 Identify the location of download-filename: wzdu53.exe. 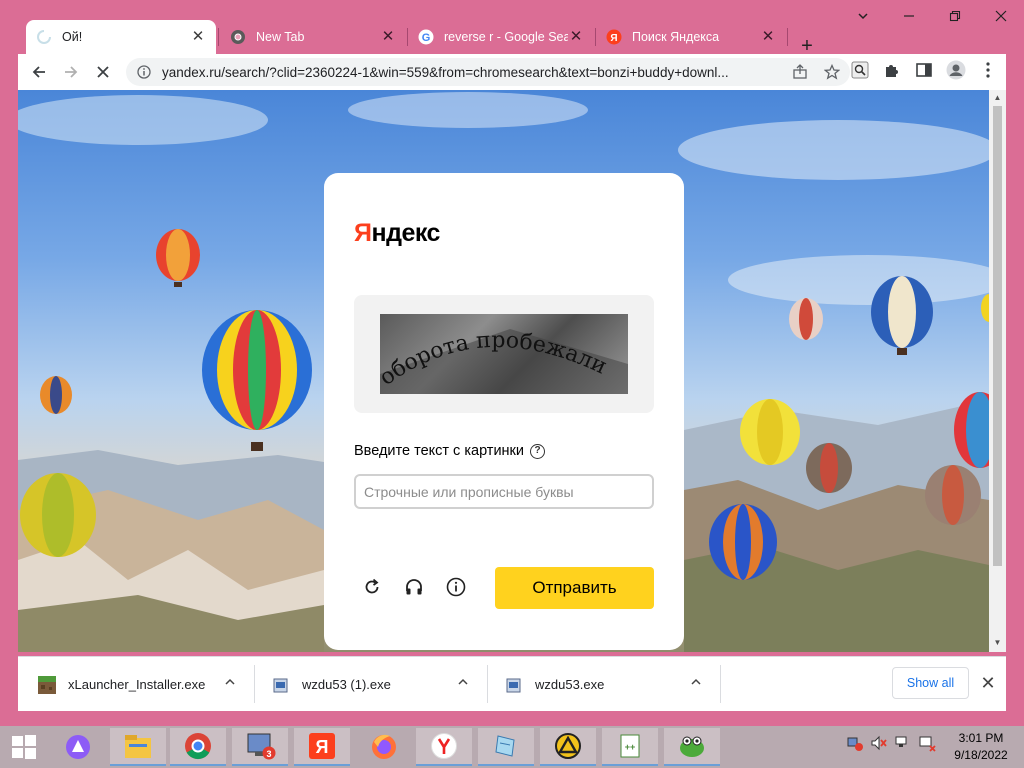
(570, 684).